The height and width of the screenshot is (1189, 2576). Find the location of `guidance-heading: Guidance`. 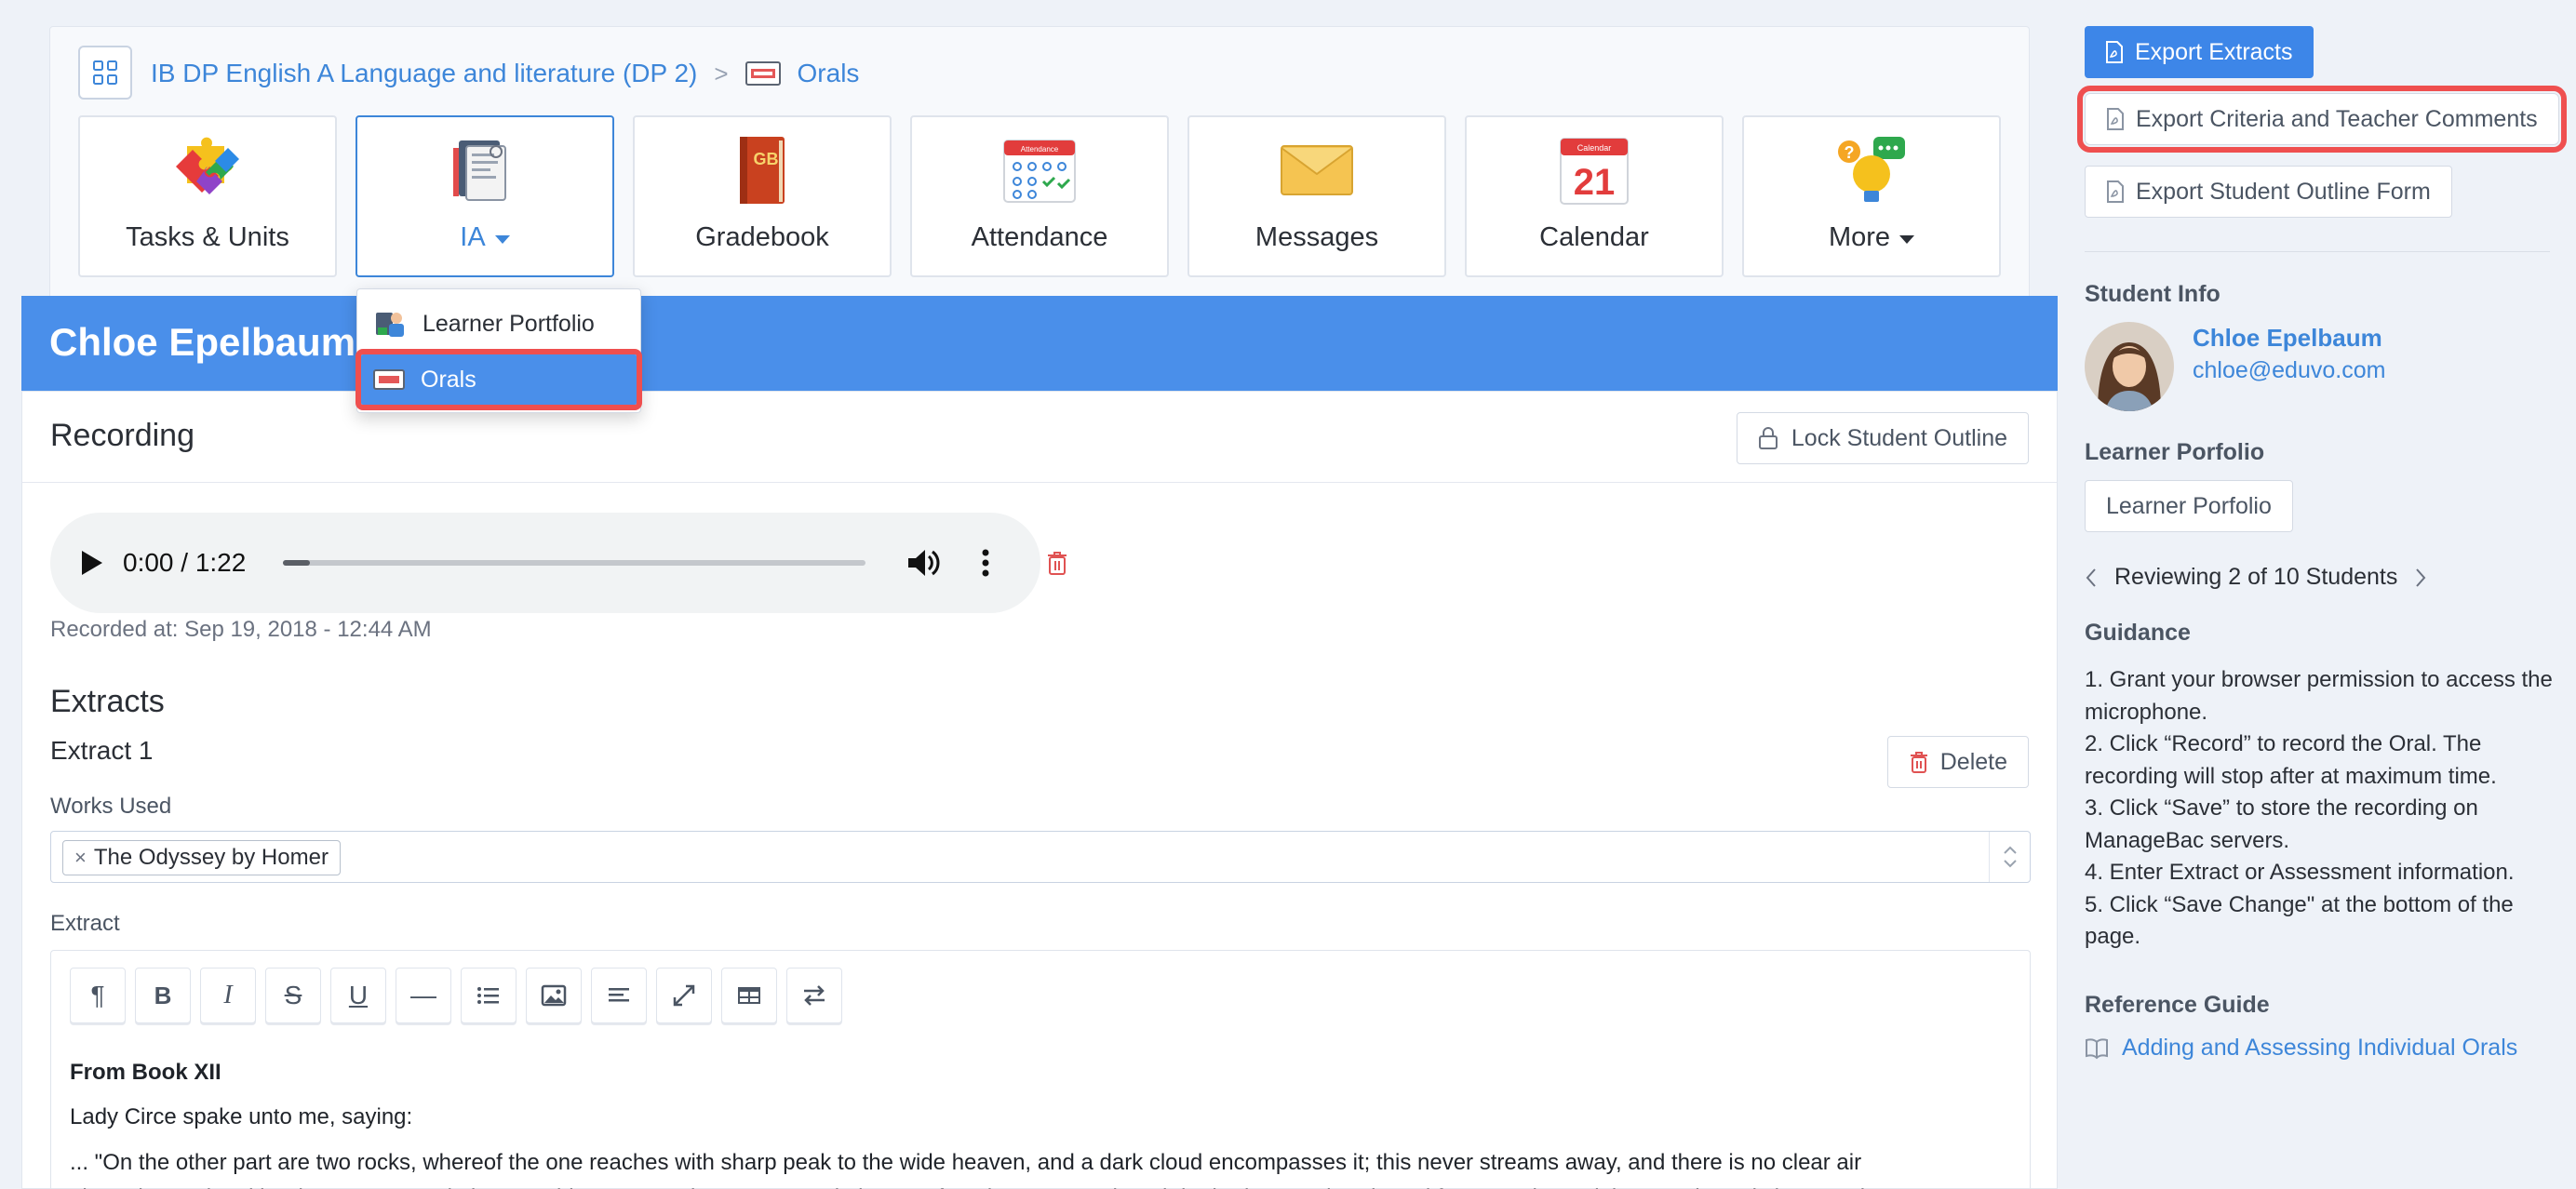

guidance-heading: Guidance is located at coordinates (2138, 633).